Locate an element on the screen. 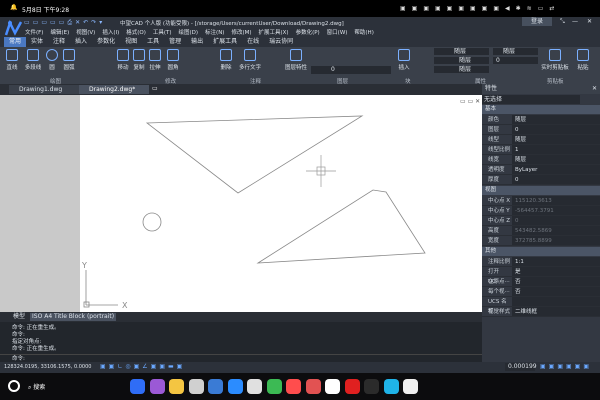 The image size is (600, 400). color-dropdown: 随层 is located at coordinates (461, 51).